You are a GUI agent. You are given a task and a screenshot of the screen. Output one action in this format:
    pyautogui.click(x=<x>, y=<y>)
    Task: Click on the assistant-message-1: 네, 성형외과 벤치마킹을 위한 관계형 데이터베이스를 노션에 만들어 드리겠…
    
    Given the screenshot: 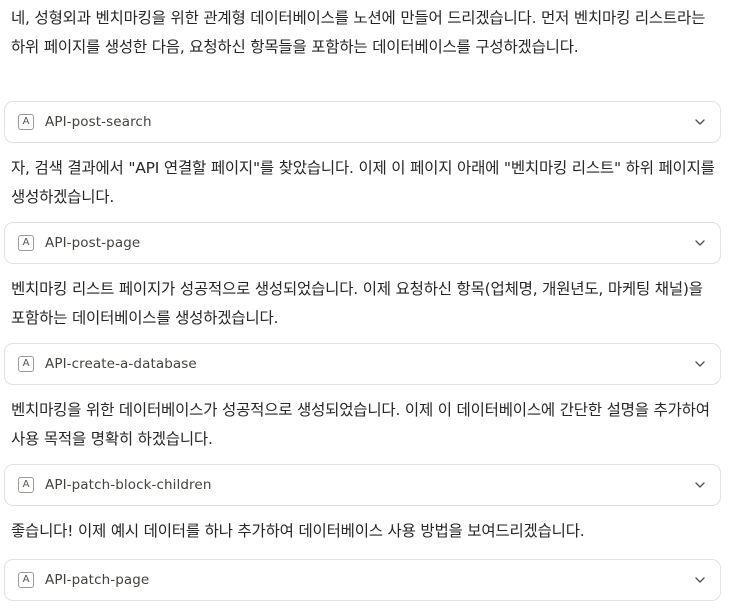 What is the action you would take?
    pyautogui.click(x=358, y=32)
    